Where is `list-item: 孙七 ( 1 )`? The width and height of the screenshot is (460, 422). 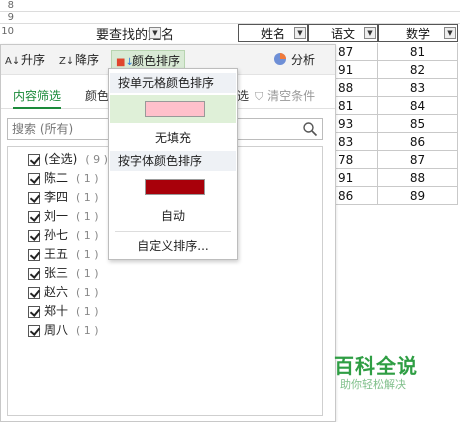
list-item: 孙七 ( 1 ) is located at coordinates (63, 235).